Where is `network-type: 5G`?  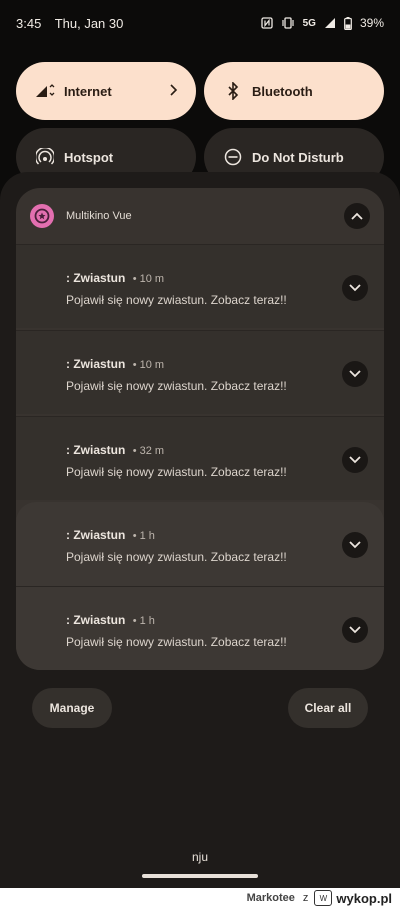 network-type: 5G is located at coordinates (309, 23).